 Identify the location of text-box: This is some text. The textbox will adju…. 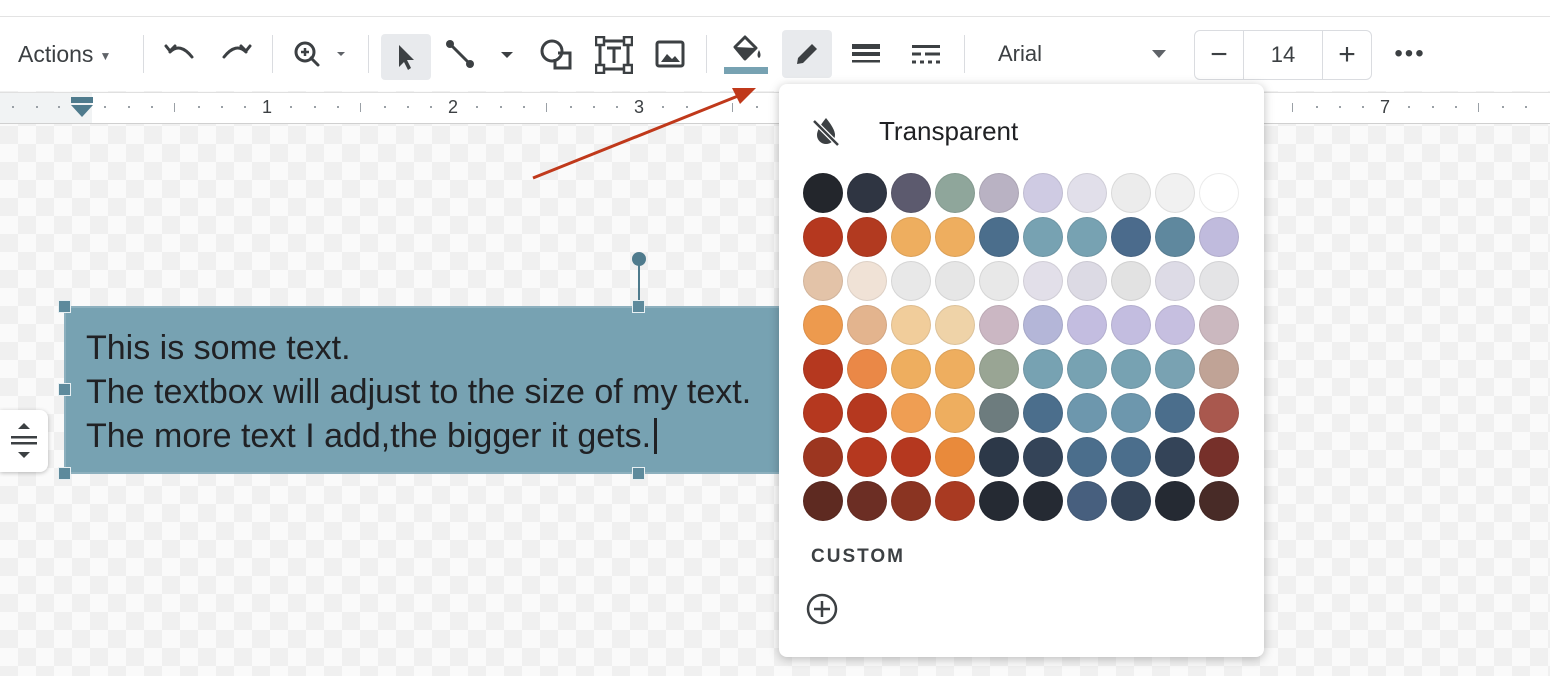
(444, 390).